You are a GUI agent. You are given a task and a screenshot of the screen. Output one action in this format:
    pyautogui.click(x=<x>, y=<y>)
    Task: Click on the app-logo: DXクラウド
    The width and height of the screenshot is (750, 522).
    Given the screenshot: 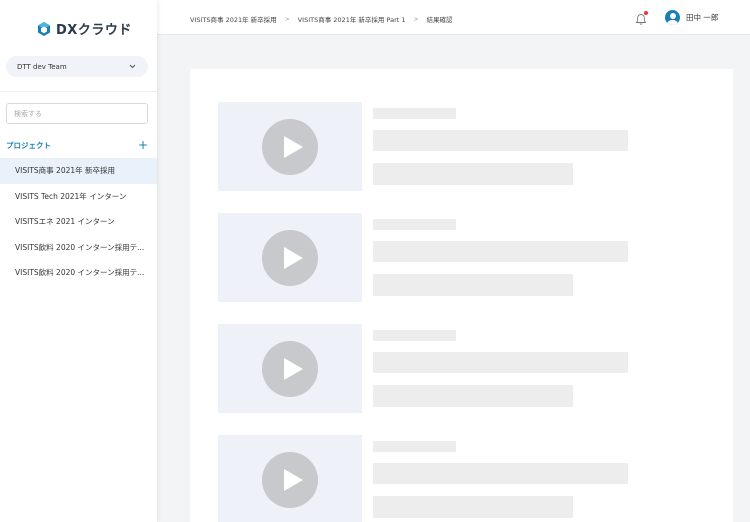 What is the action you would take?
    pyautogui.click(x=84, y=28)
    